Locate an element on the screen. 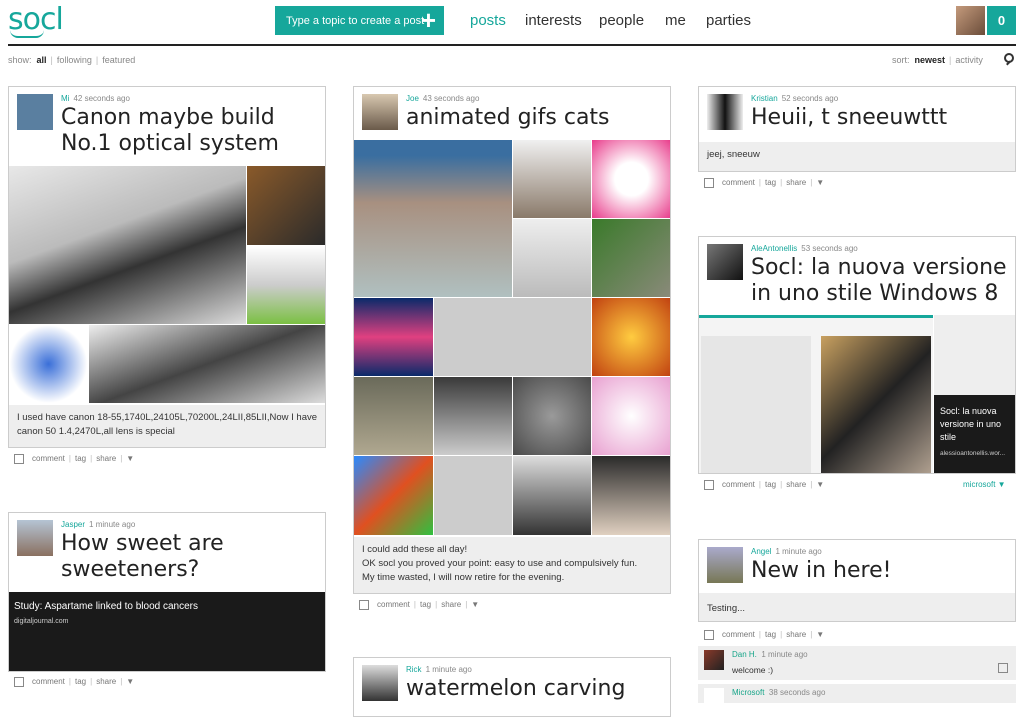  sort-newest: newest is located at coordinates (930, 60).